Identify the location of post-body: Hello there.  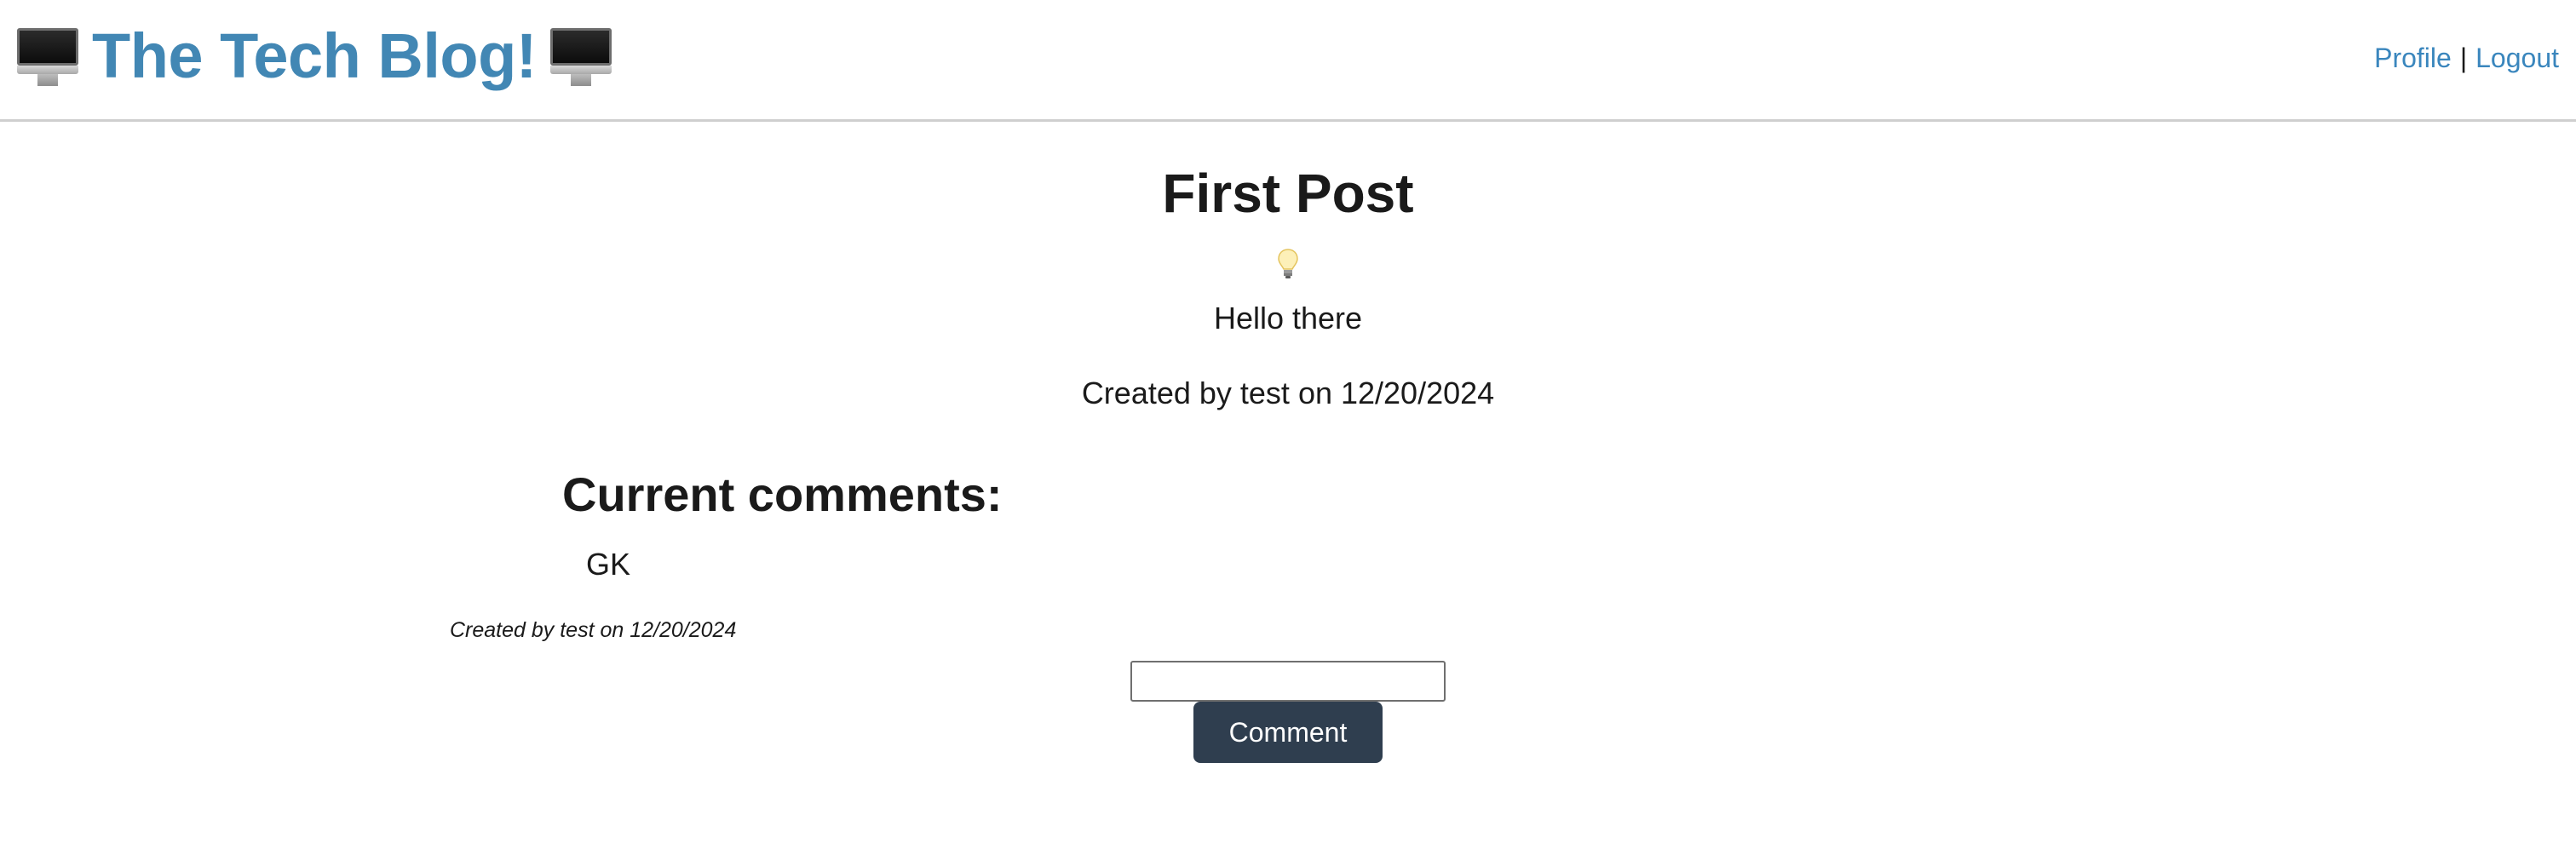
(1288, 318).